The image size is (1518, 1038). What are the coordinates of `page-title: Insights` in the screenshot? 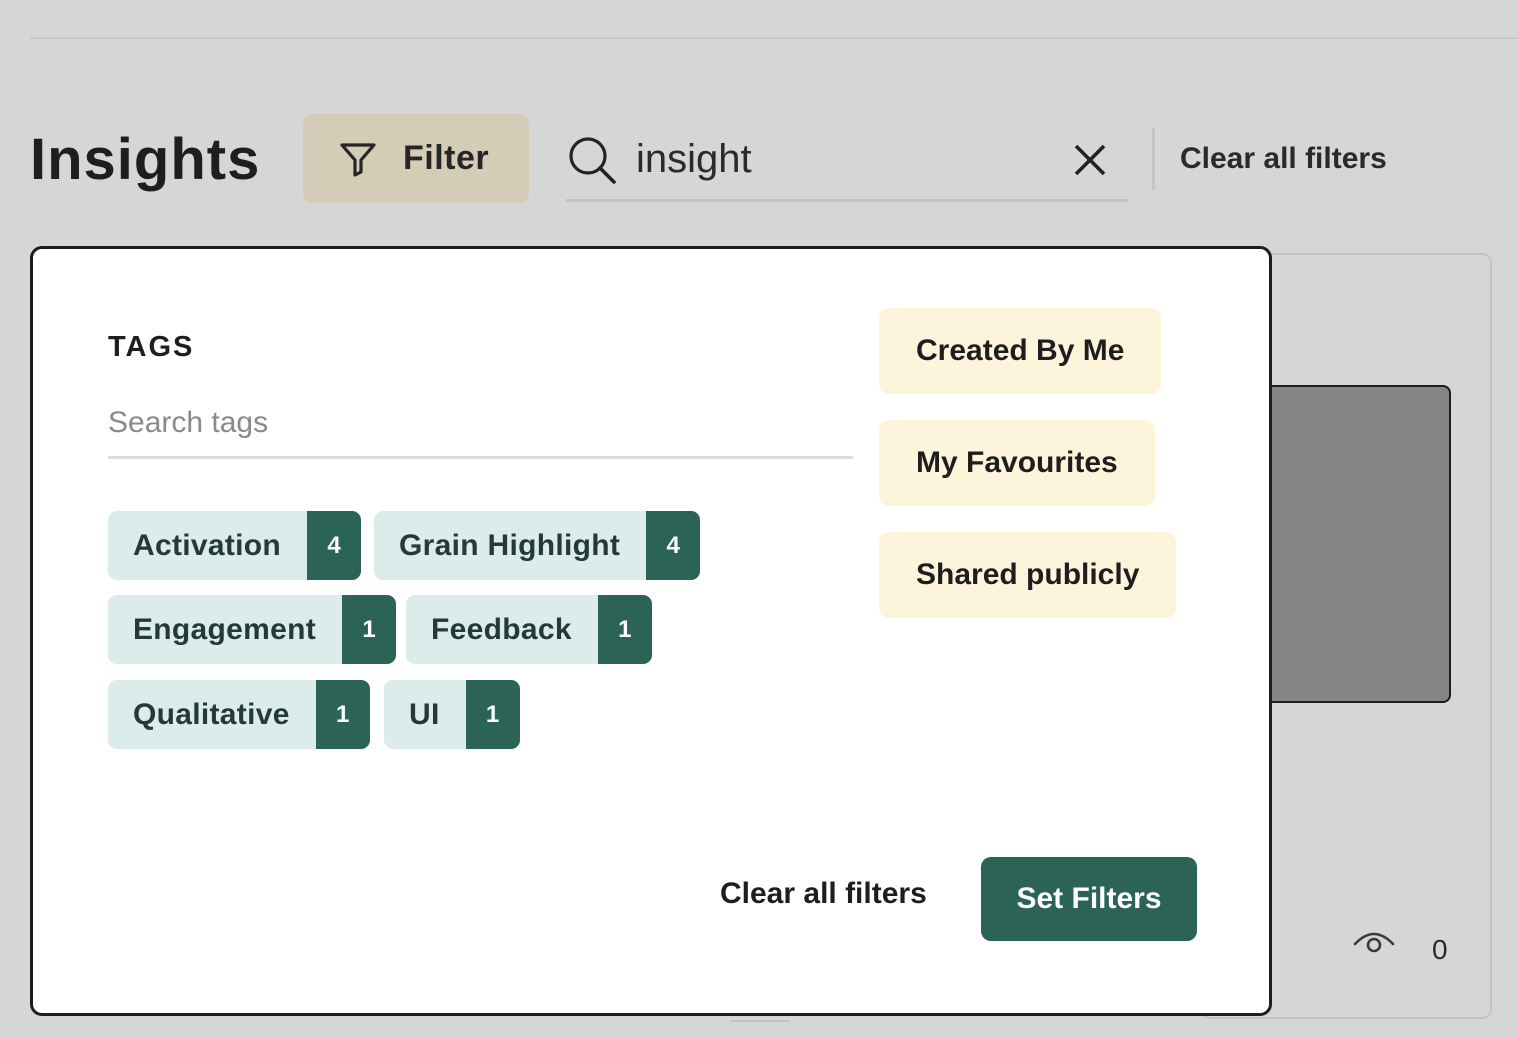 It's located at (145, 159).